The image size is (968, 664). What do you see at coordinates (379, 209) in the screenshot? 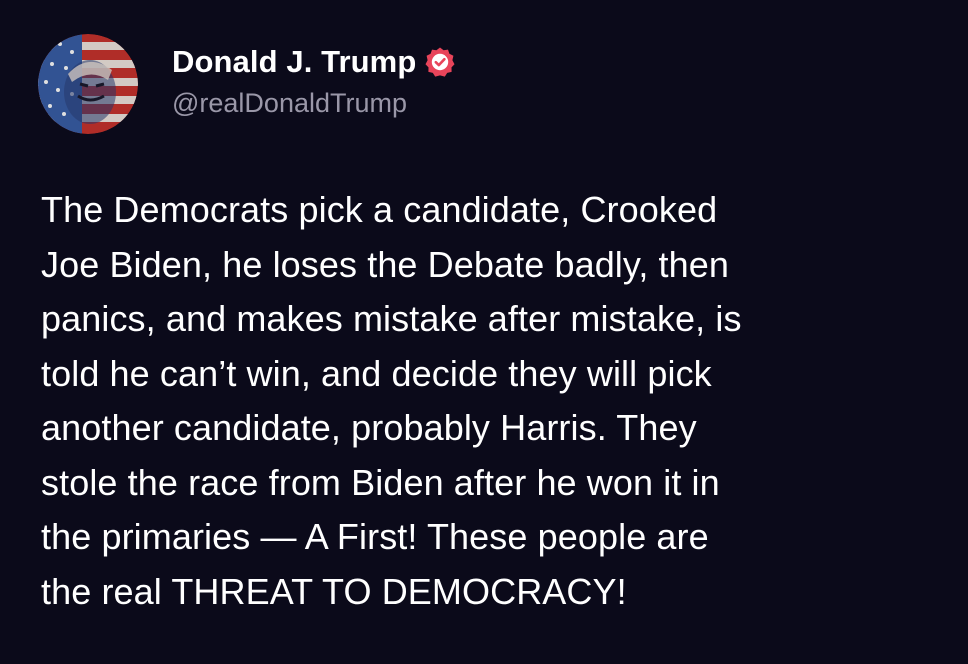
I see `post-line: The Democrats pick a candidate, Crooked` at bounding box center [379, 209].